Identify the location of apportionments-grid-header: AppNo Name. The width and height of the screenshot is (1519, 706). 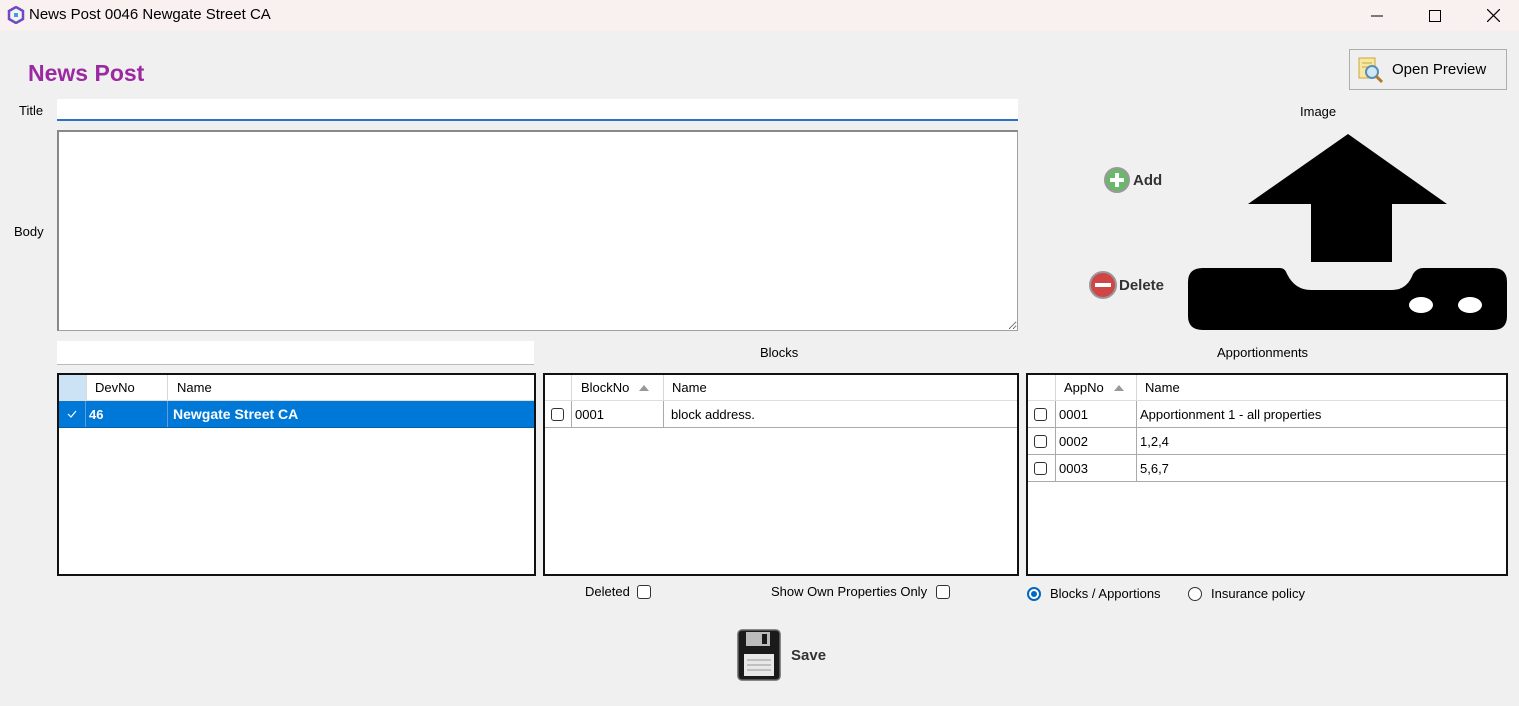
(1267, 388).